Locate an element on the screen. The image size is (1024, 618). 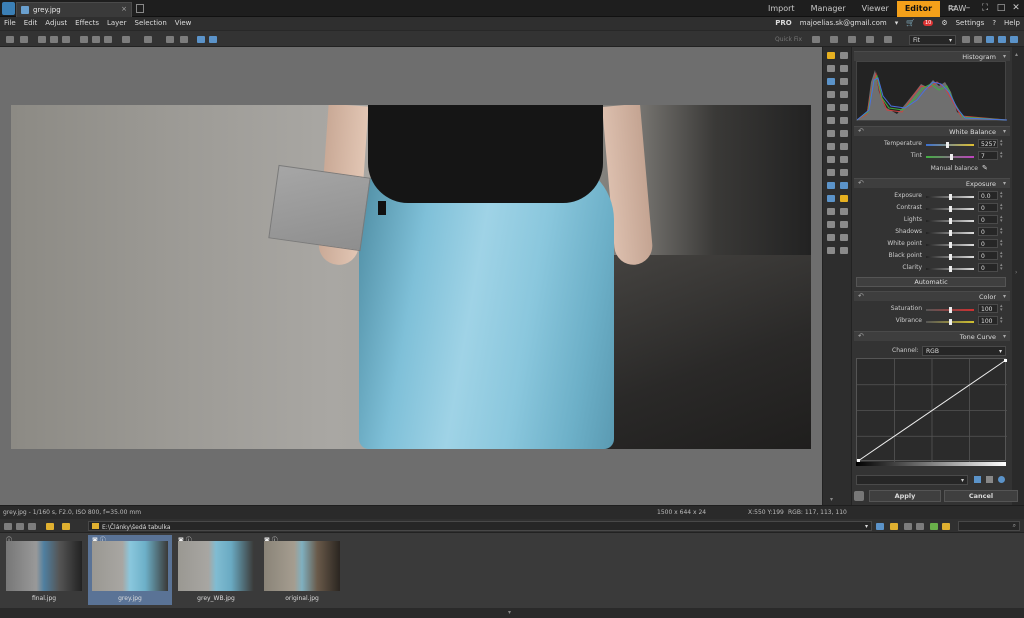
shadows-slider-handle is located at coordinates (950, 233).